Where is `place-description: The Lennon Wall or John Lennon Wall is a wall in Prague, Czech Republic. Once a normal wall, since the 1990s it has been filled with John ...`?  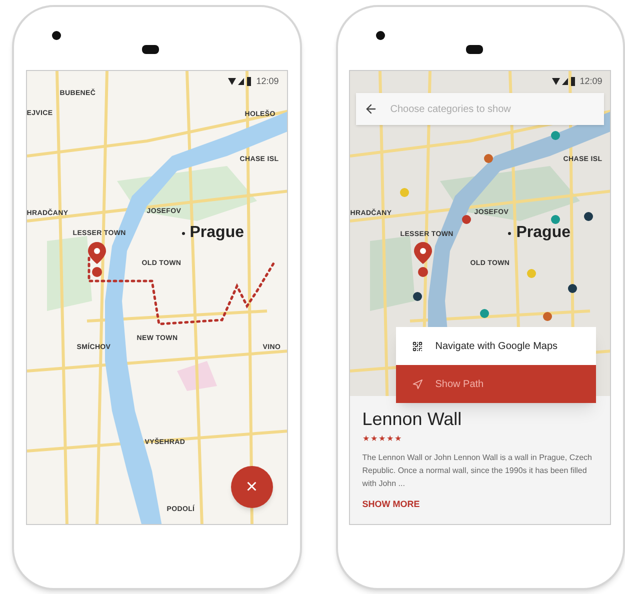 place-description: The Lennon Wall or John Lennon Wall is a wall in Prague, Czech Republic. Once a normal wall, since the 1990s it has been filled with John ... is located at coordinates (478, 471).